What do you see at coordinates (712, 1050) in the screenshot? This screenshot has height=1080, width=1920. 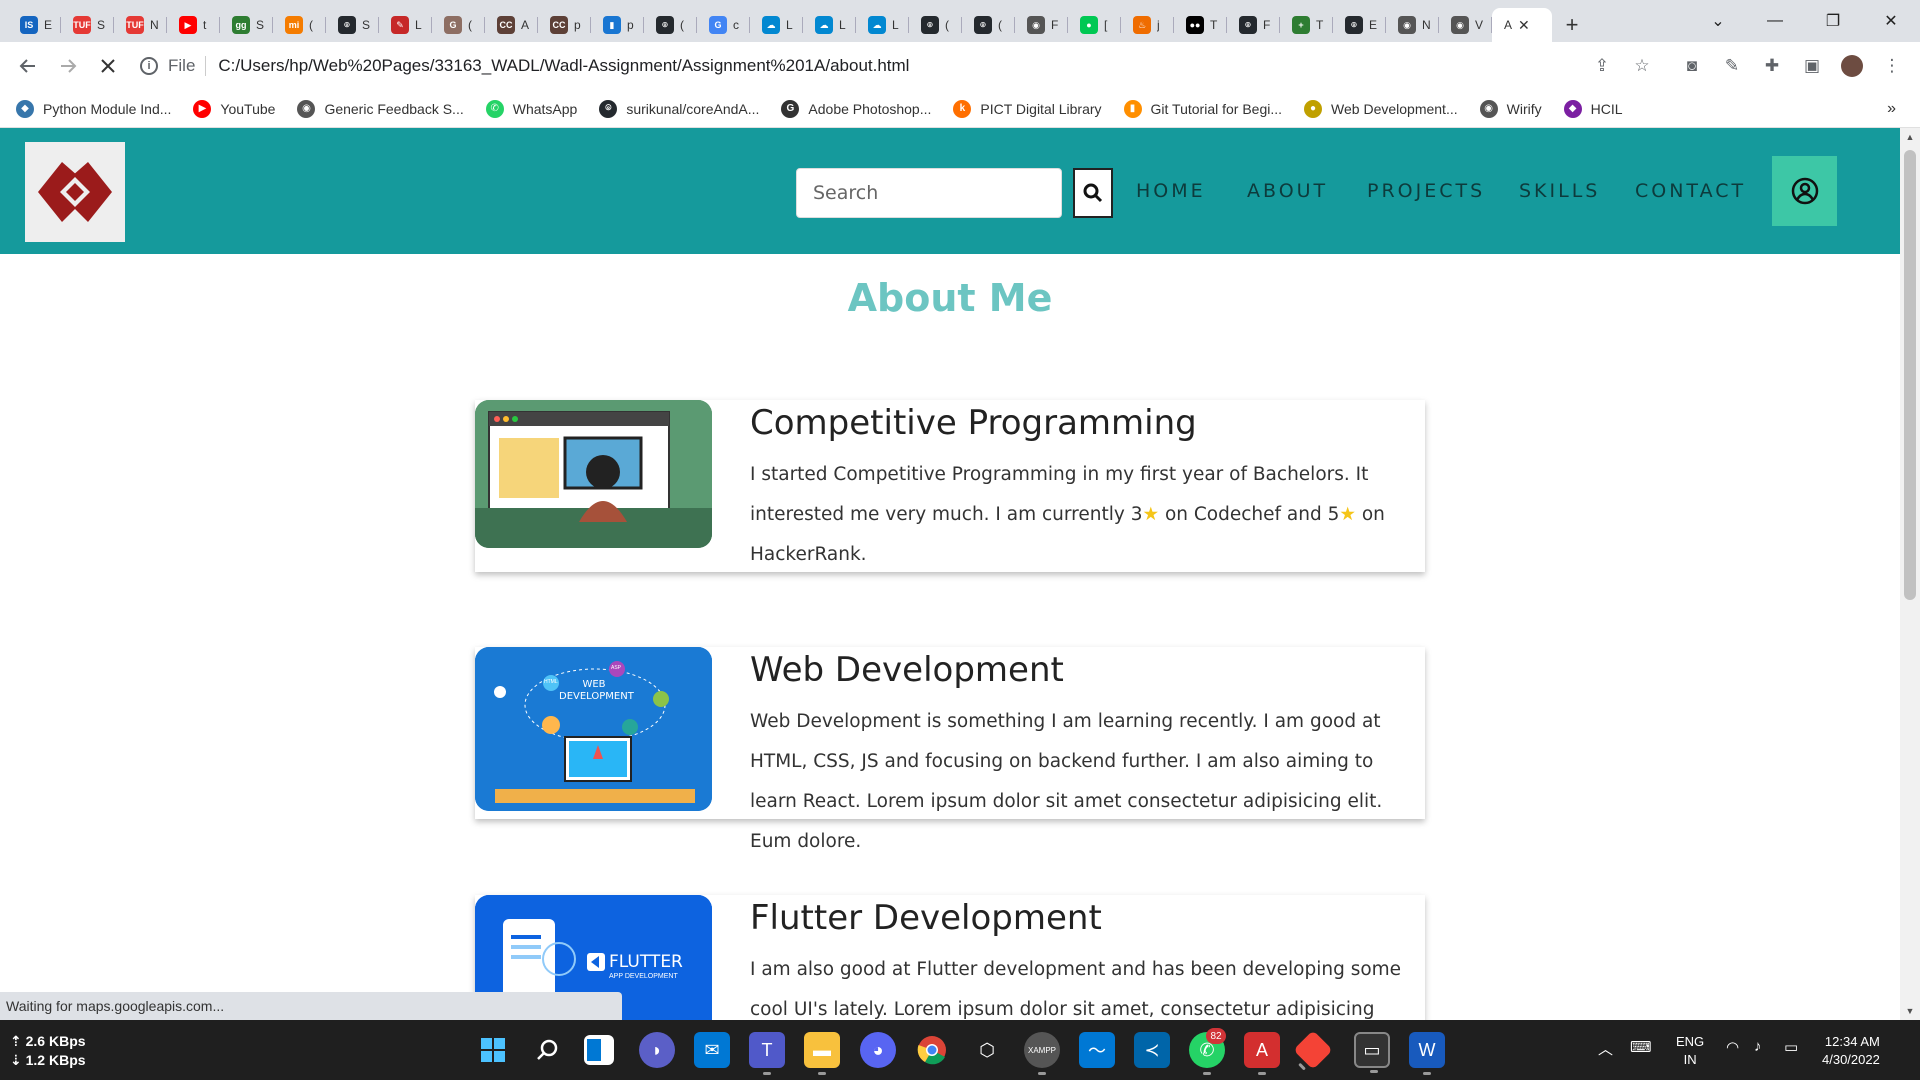 I see `mail-icon: ✉` at bounding box center [712, 1050].